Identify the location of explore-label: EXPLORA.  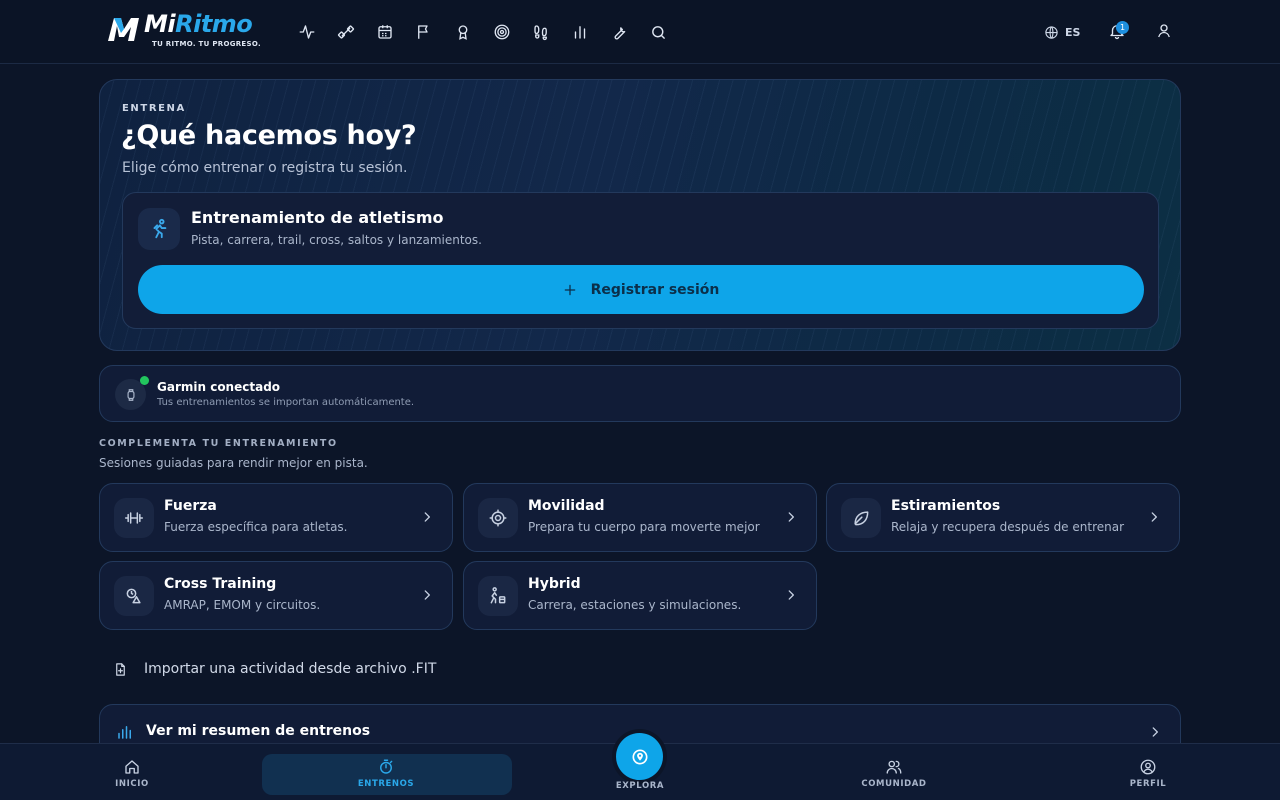
(640, 786).